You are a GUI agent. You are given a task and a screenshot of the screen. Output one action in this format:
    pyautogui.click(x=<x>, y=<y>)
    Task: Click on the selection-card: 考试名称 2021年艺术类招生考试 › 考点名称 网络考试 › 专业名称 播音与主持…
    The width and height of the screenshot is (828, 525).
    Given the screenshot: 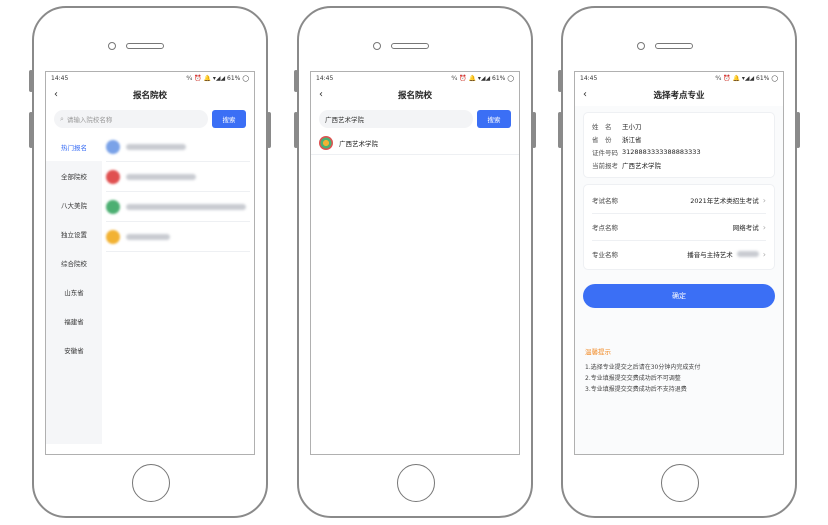 What is the action you would take?
    pyautogui.click(x=679, y=227)
    